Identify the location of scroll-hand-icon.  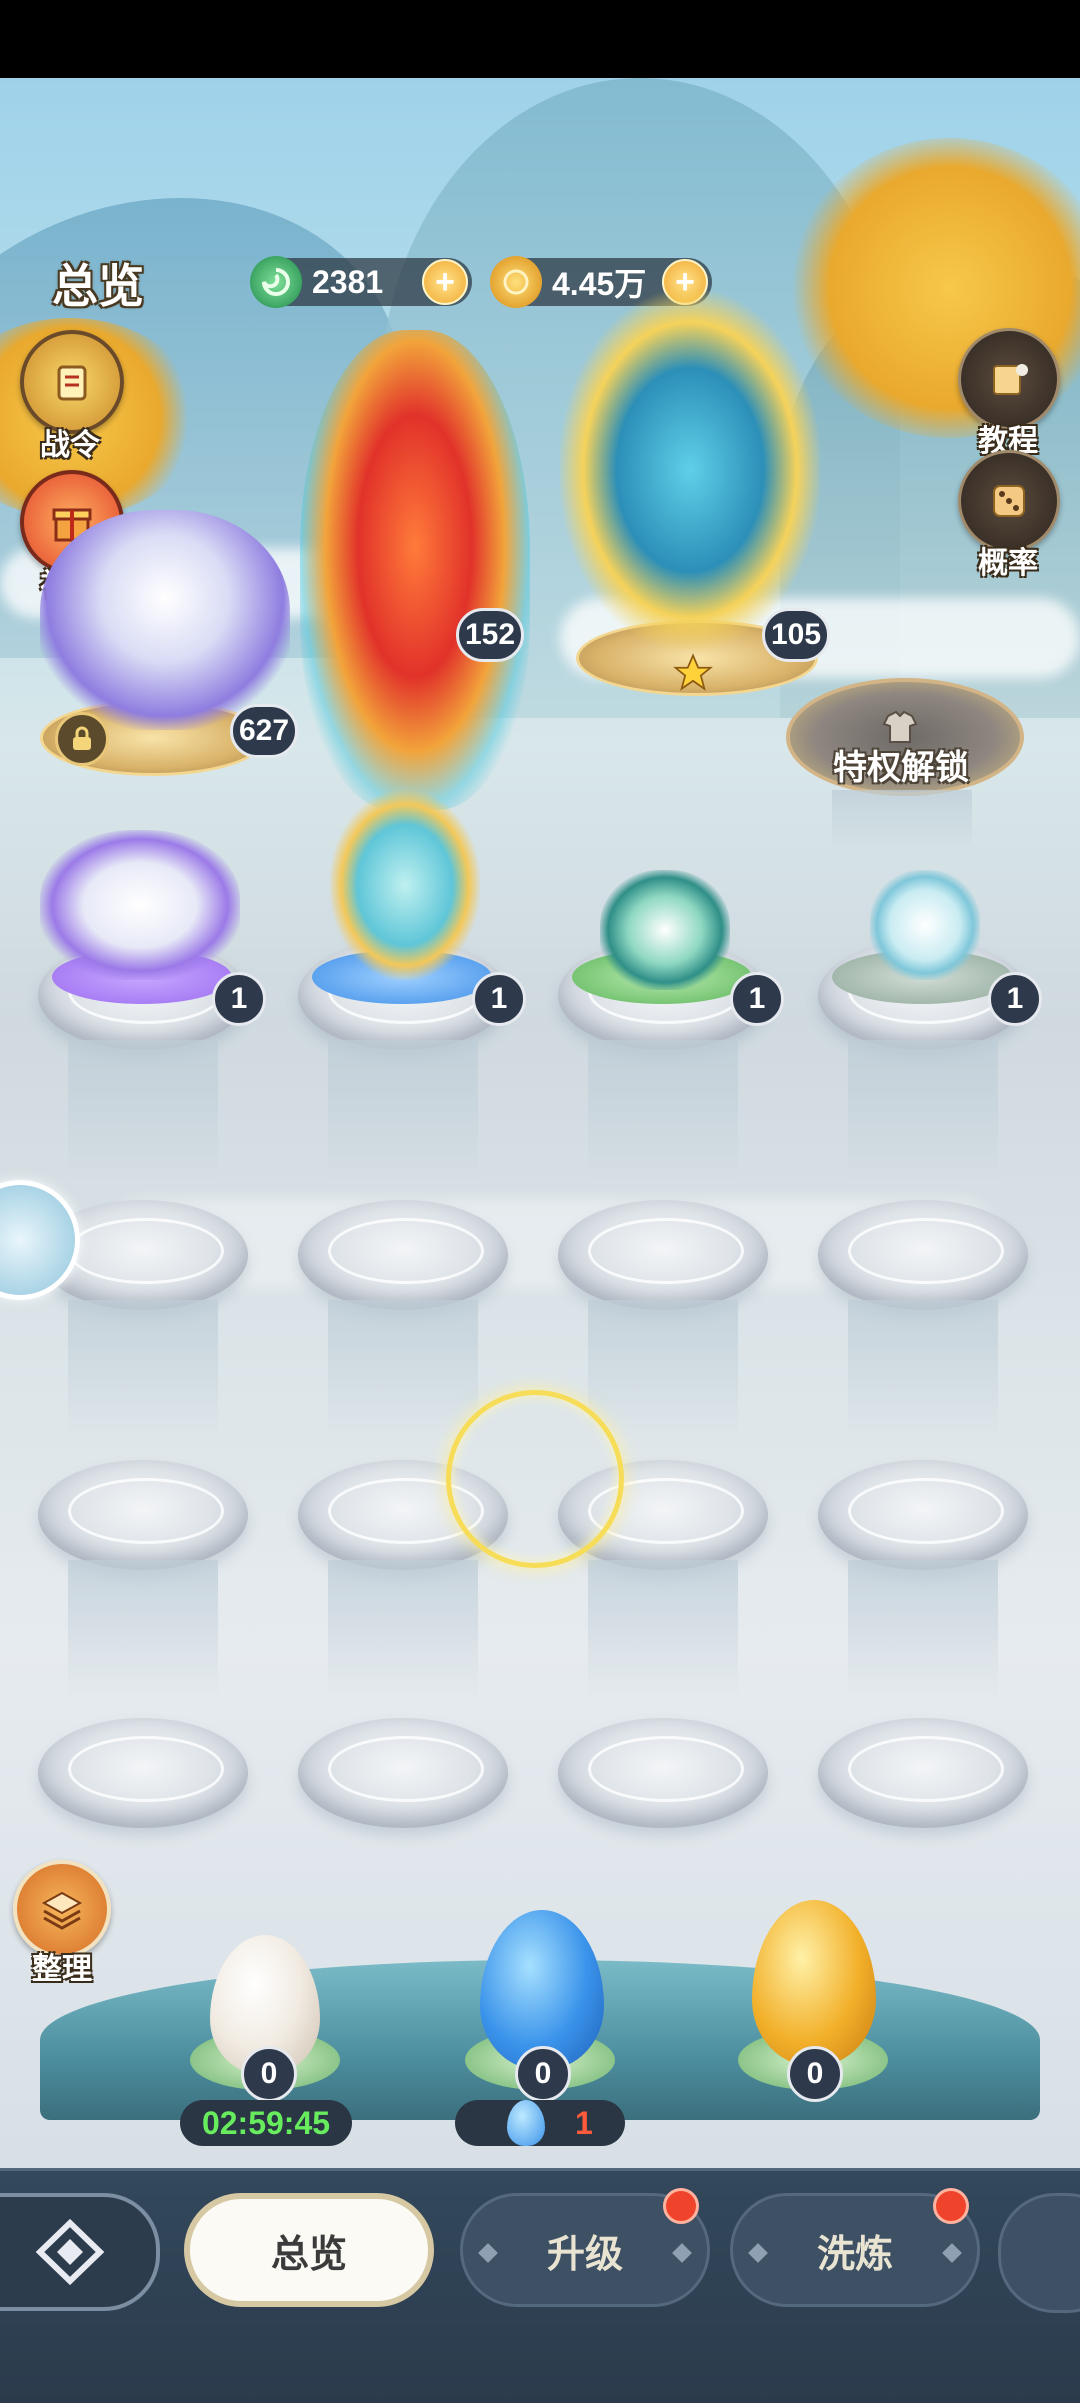
(1009, 379).